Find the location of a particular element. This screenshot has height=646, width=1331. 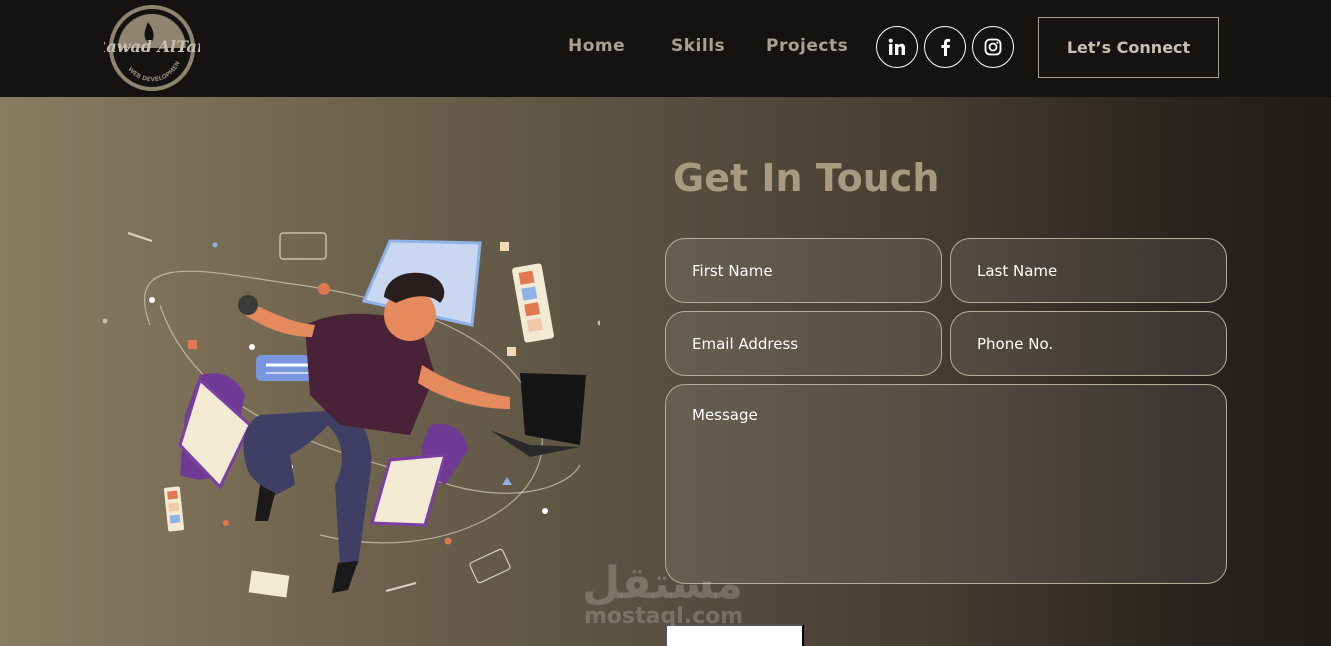

nav-link-projects: Projects is located at coordinates (807, 46).